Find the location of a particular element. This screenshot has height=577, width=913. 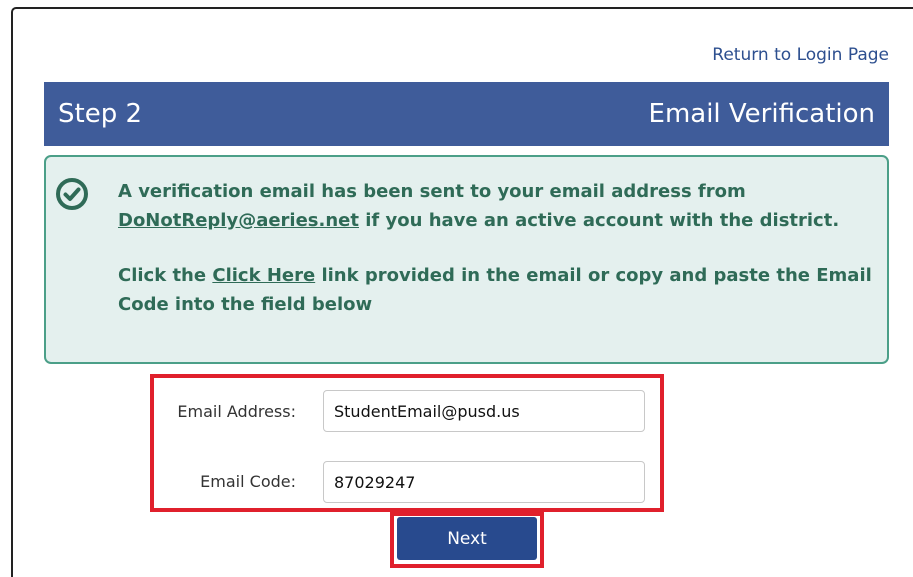

sender-email-link: DoNotReply@aeries.net is located at coordinates (238, 220).